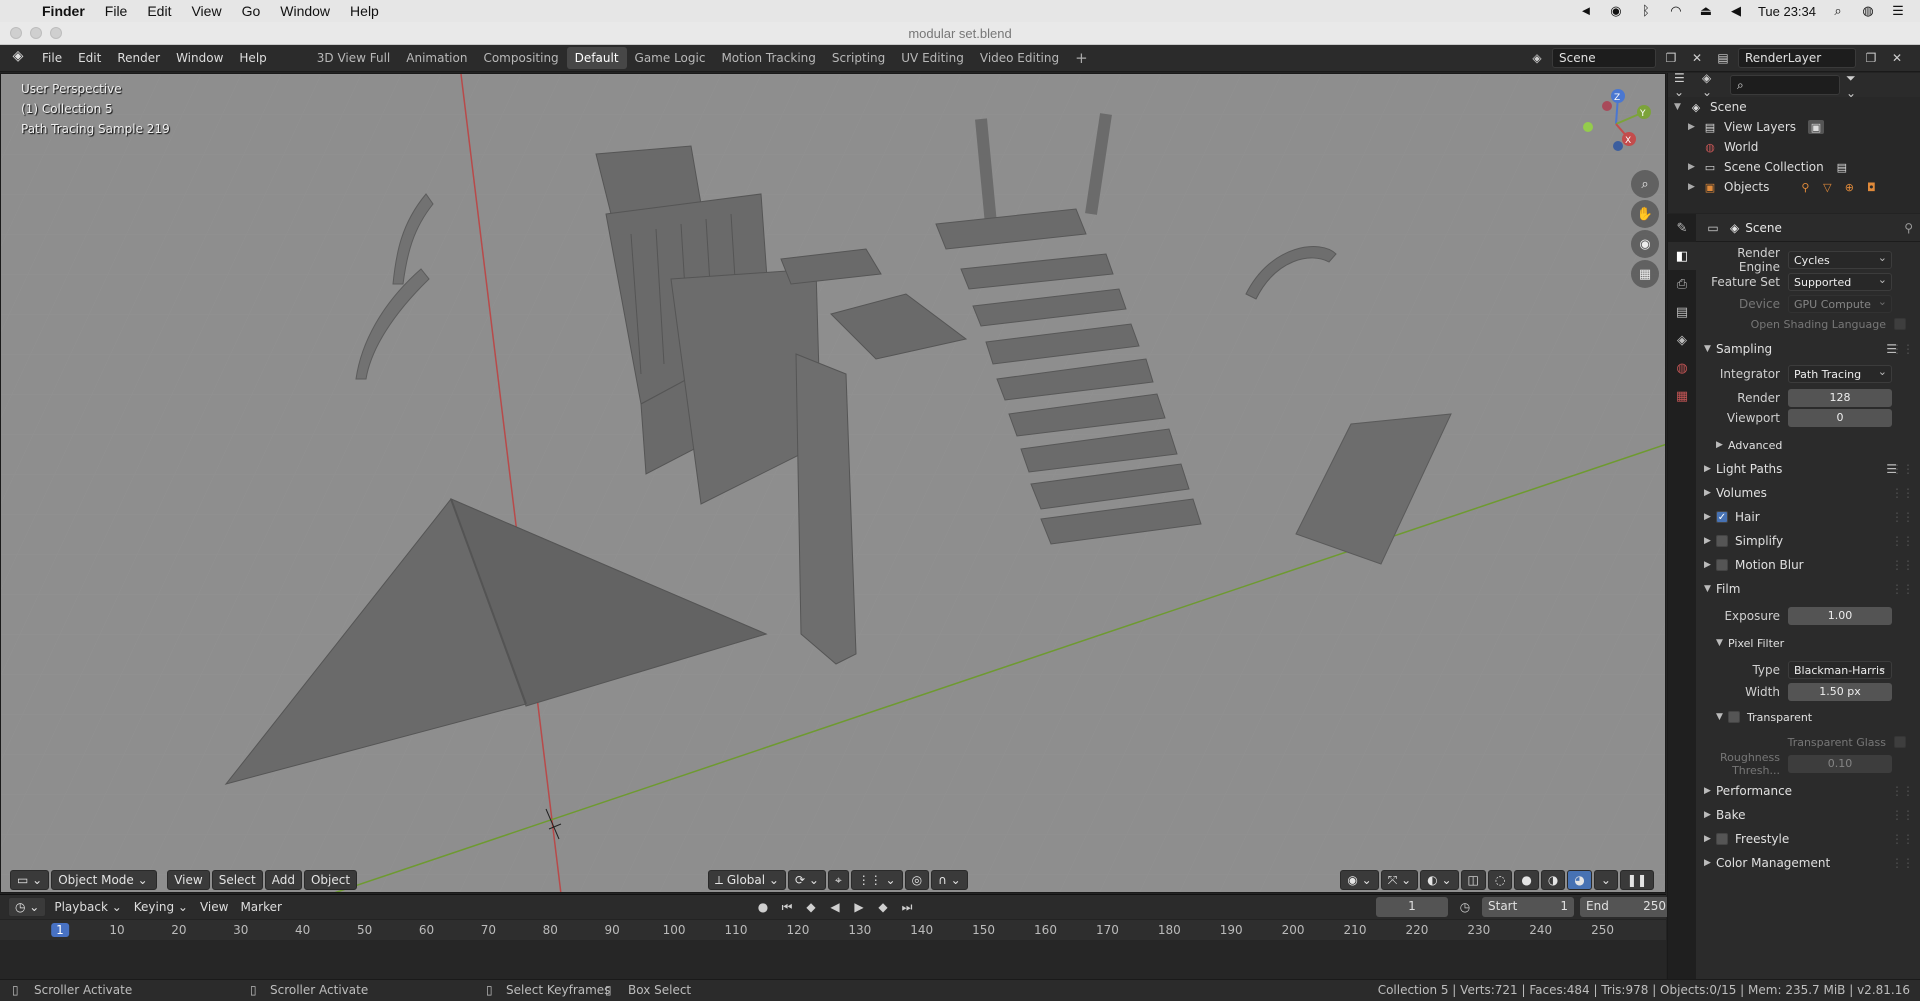 This screenshot has width=1920, height=1001. Describe the element at coordinates (768, 58) in the screenshot. I see `tab-motion-tracking: Motion Tracking` at that location.